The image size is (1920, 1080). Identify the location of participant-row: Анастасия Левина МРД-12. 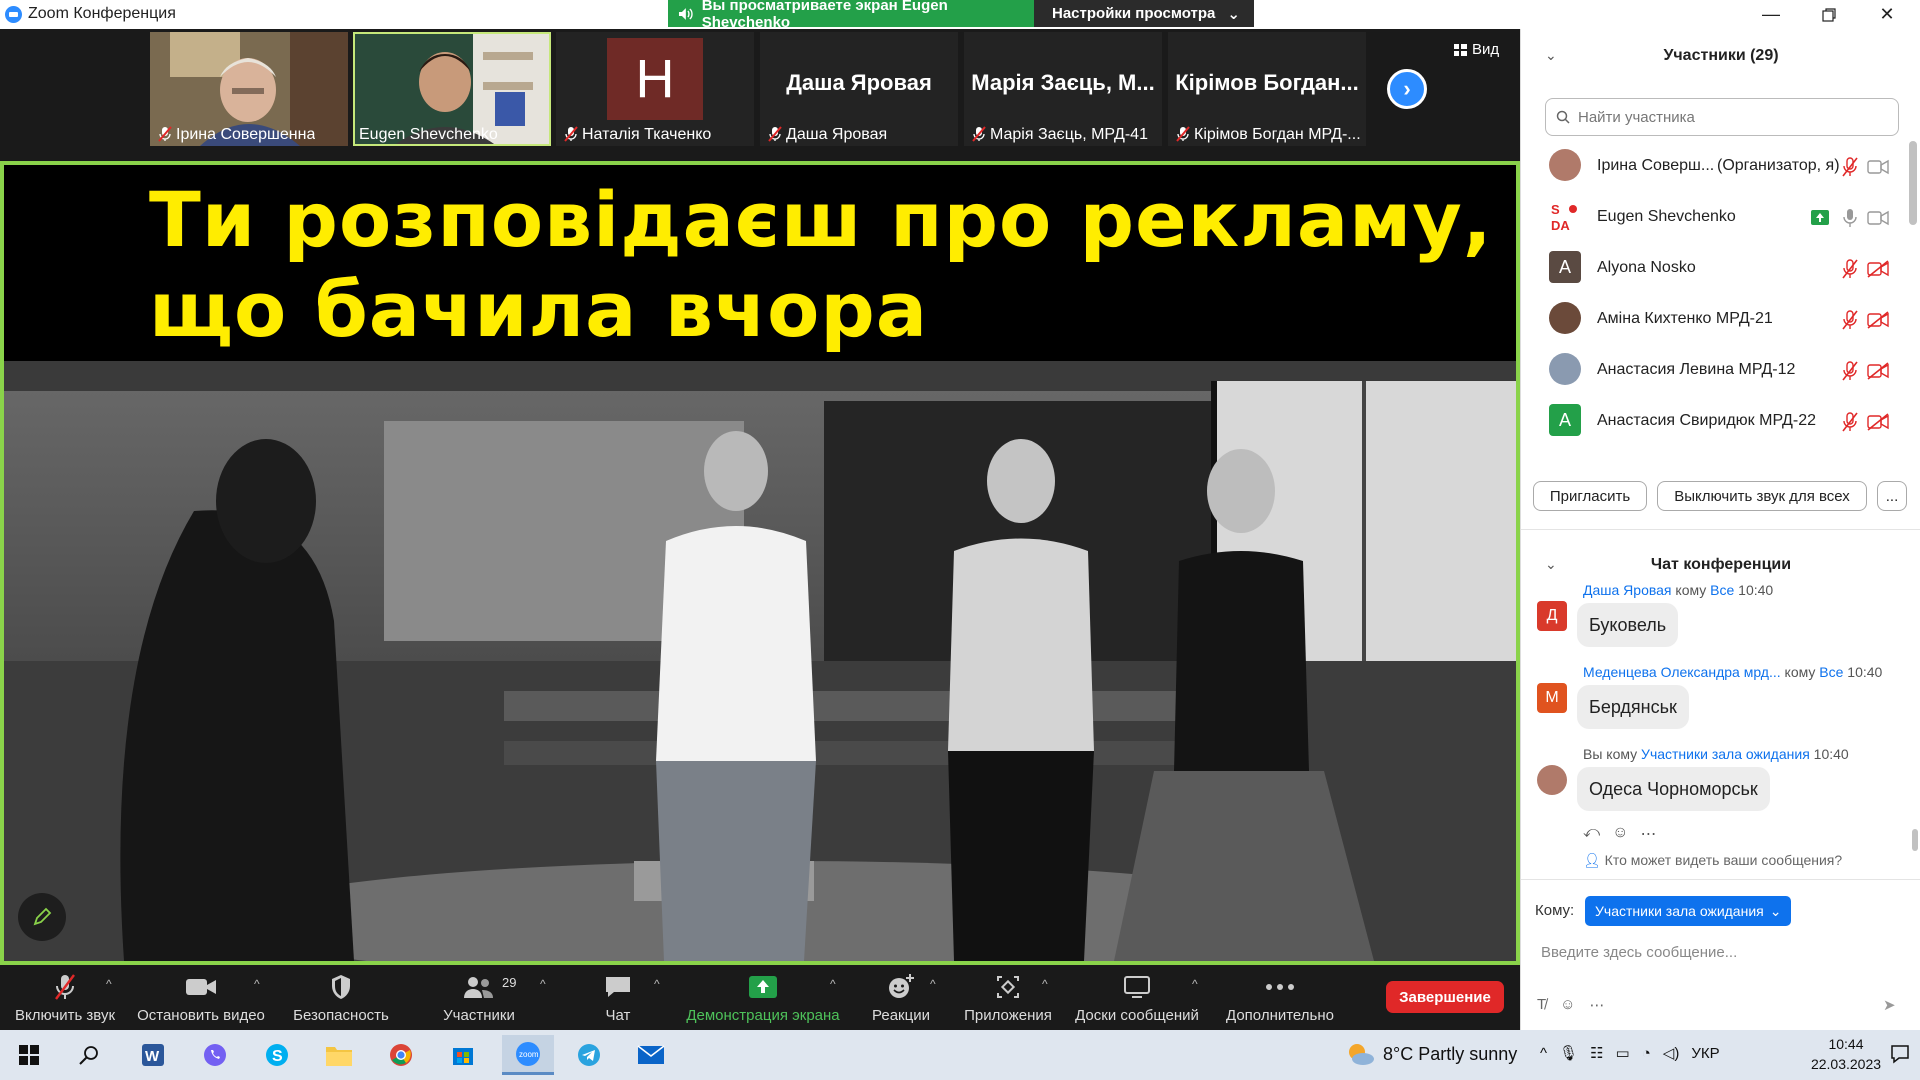
(1711, 370).